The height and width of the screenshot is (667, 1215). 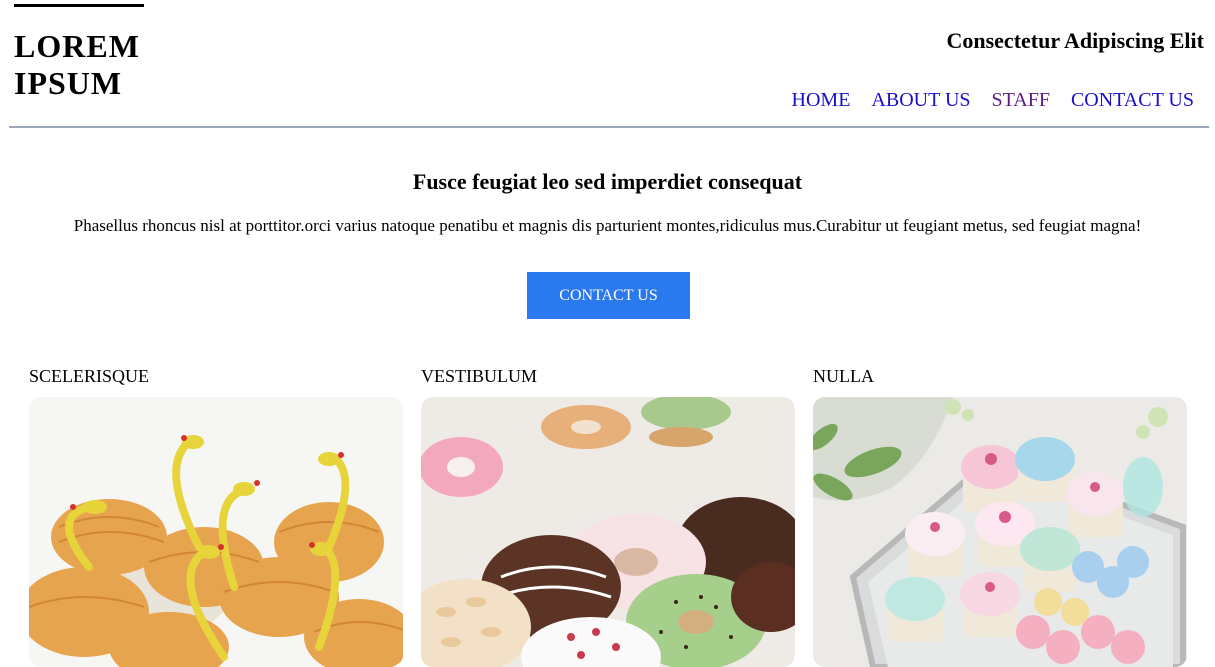 I want to click on main-nav: HOME ABOUT US STAFF CONTACT US, so click(x=993, y=100).